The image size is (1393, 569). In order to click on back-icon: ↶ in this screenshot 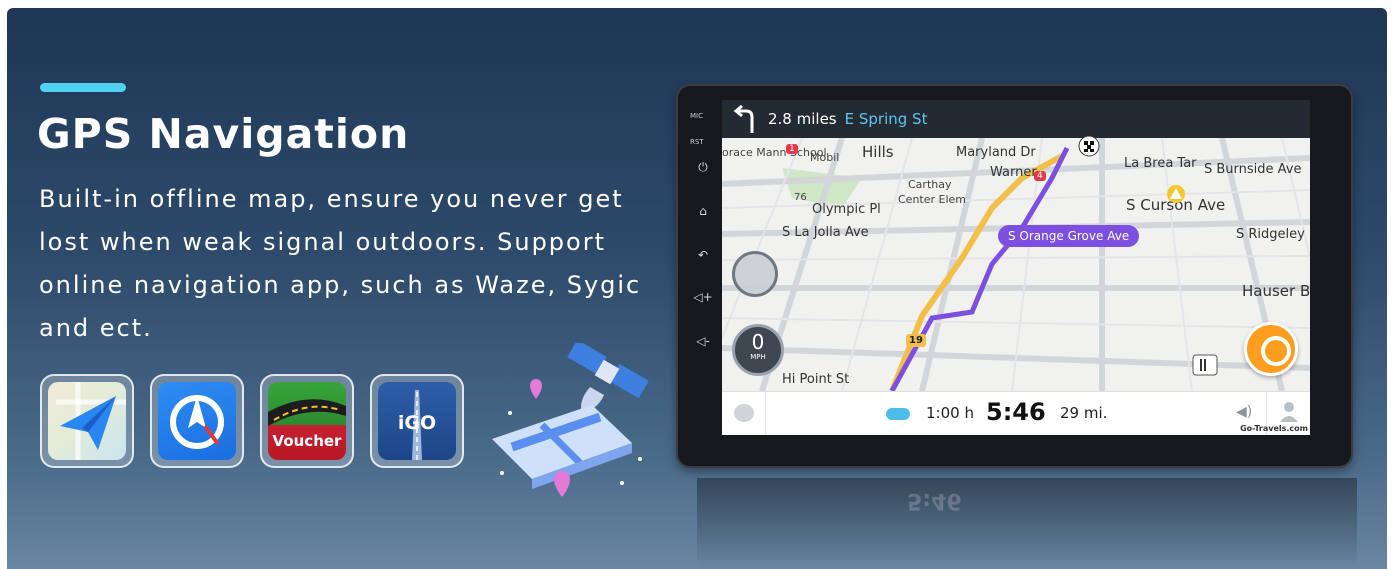, I will do `click(703, 255)`.